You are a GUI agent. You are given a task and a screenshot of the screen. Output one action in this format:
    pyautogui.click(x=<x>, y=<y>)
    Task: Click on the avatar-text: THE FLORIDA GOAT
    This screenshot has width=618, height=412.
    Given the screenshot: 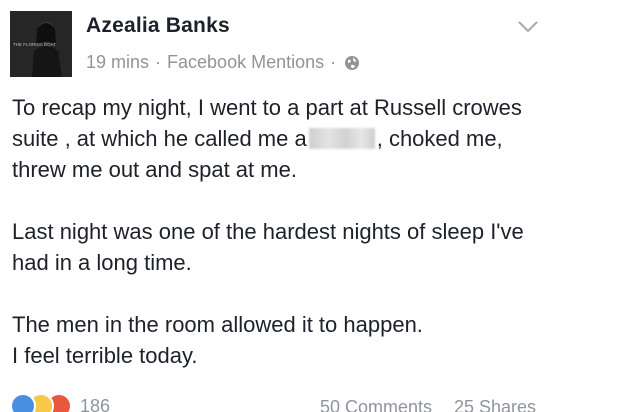 What is the action you would take?
    pyautogui.click(x=34, y=44)
    